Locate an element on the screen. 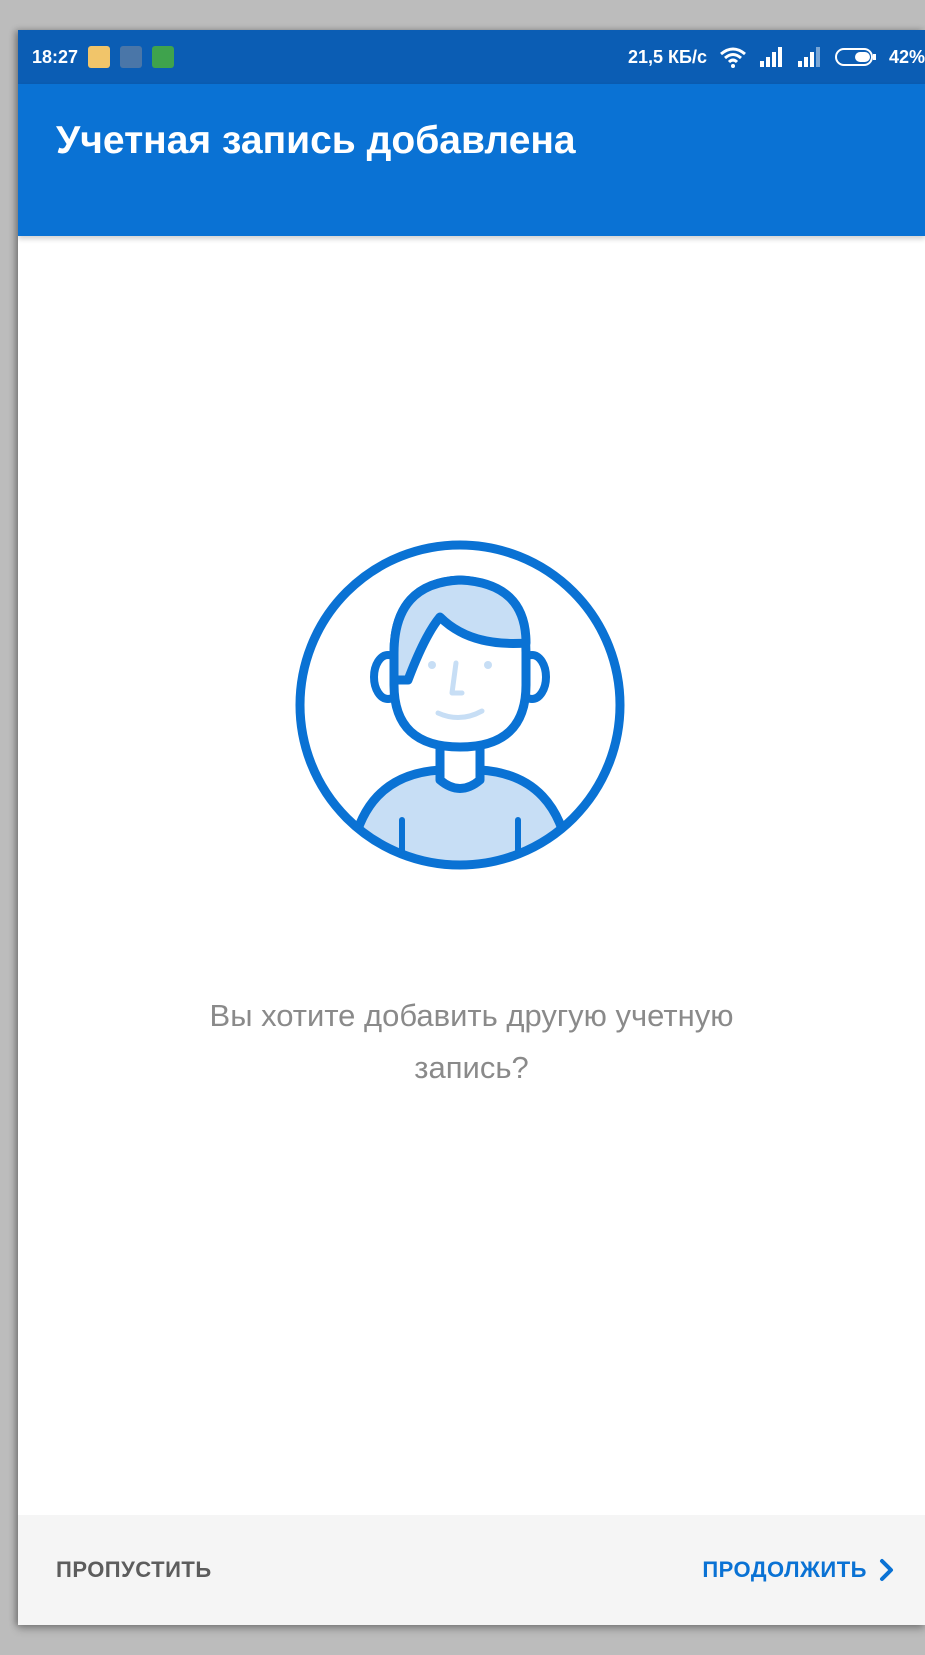  app-toolbar: Учетная запись добавлена is located at coordinates (471, 160).